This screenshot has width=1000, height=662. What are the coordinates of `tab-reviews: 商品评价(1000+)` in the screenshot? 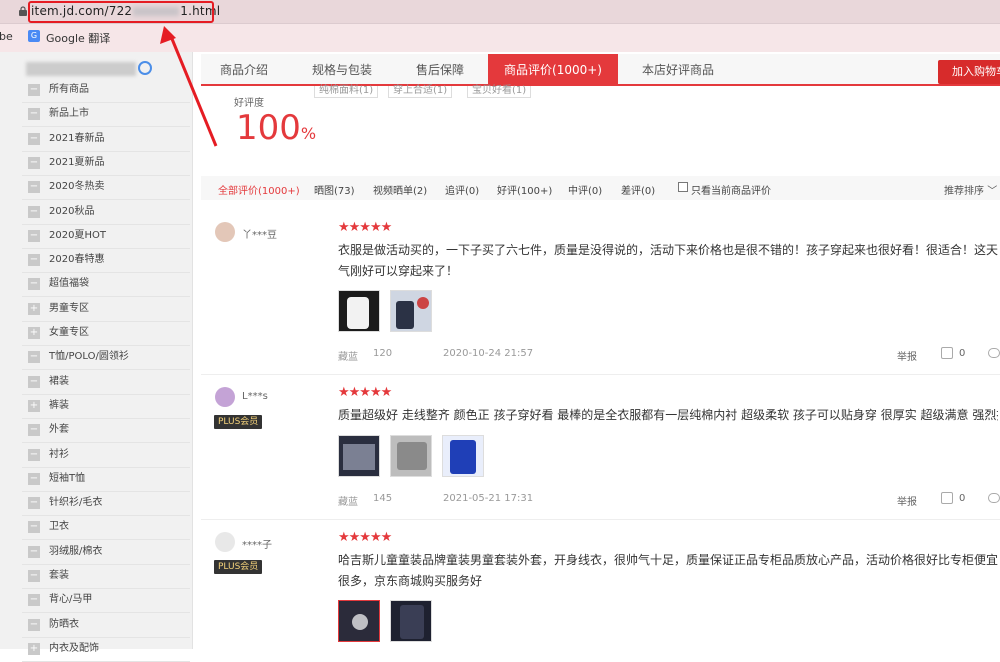 It's located at (553, 70).